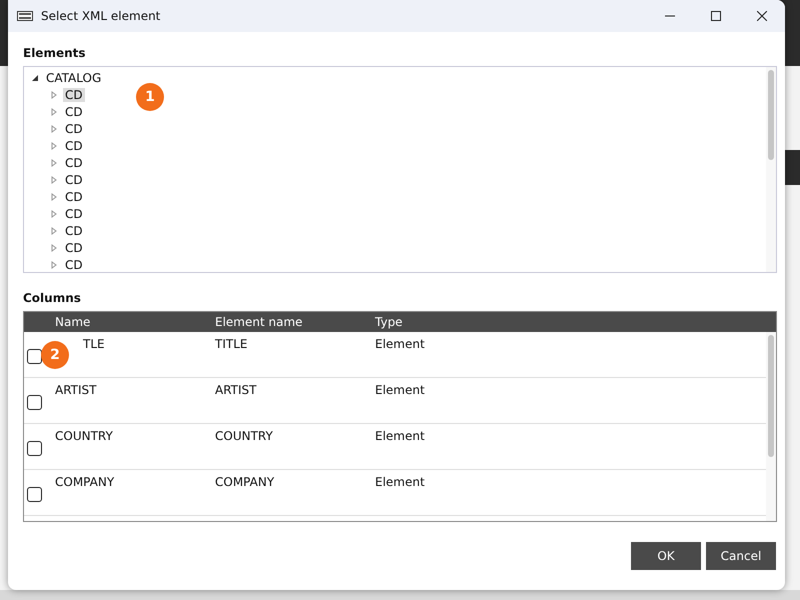 The height and width of the screenshot is (600, 800). I want to click on column-header: Element name, so click(295, 322).